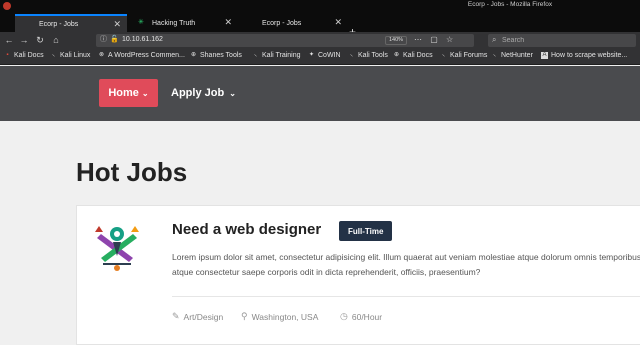  I want to click on bookmark-kali-tools: ⸜ Kali Tools, so click(368, 55).